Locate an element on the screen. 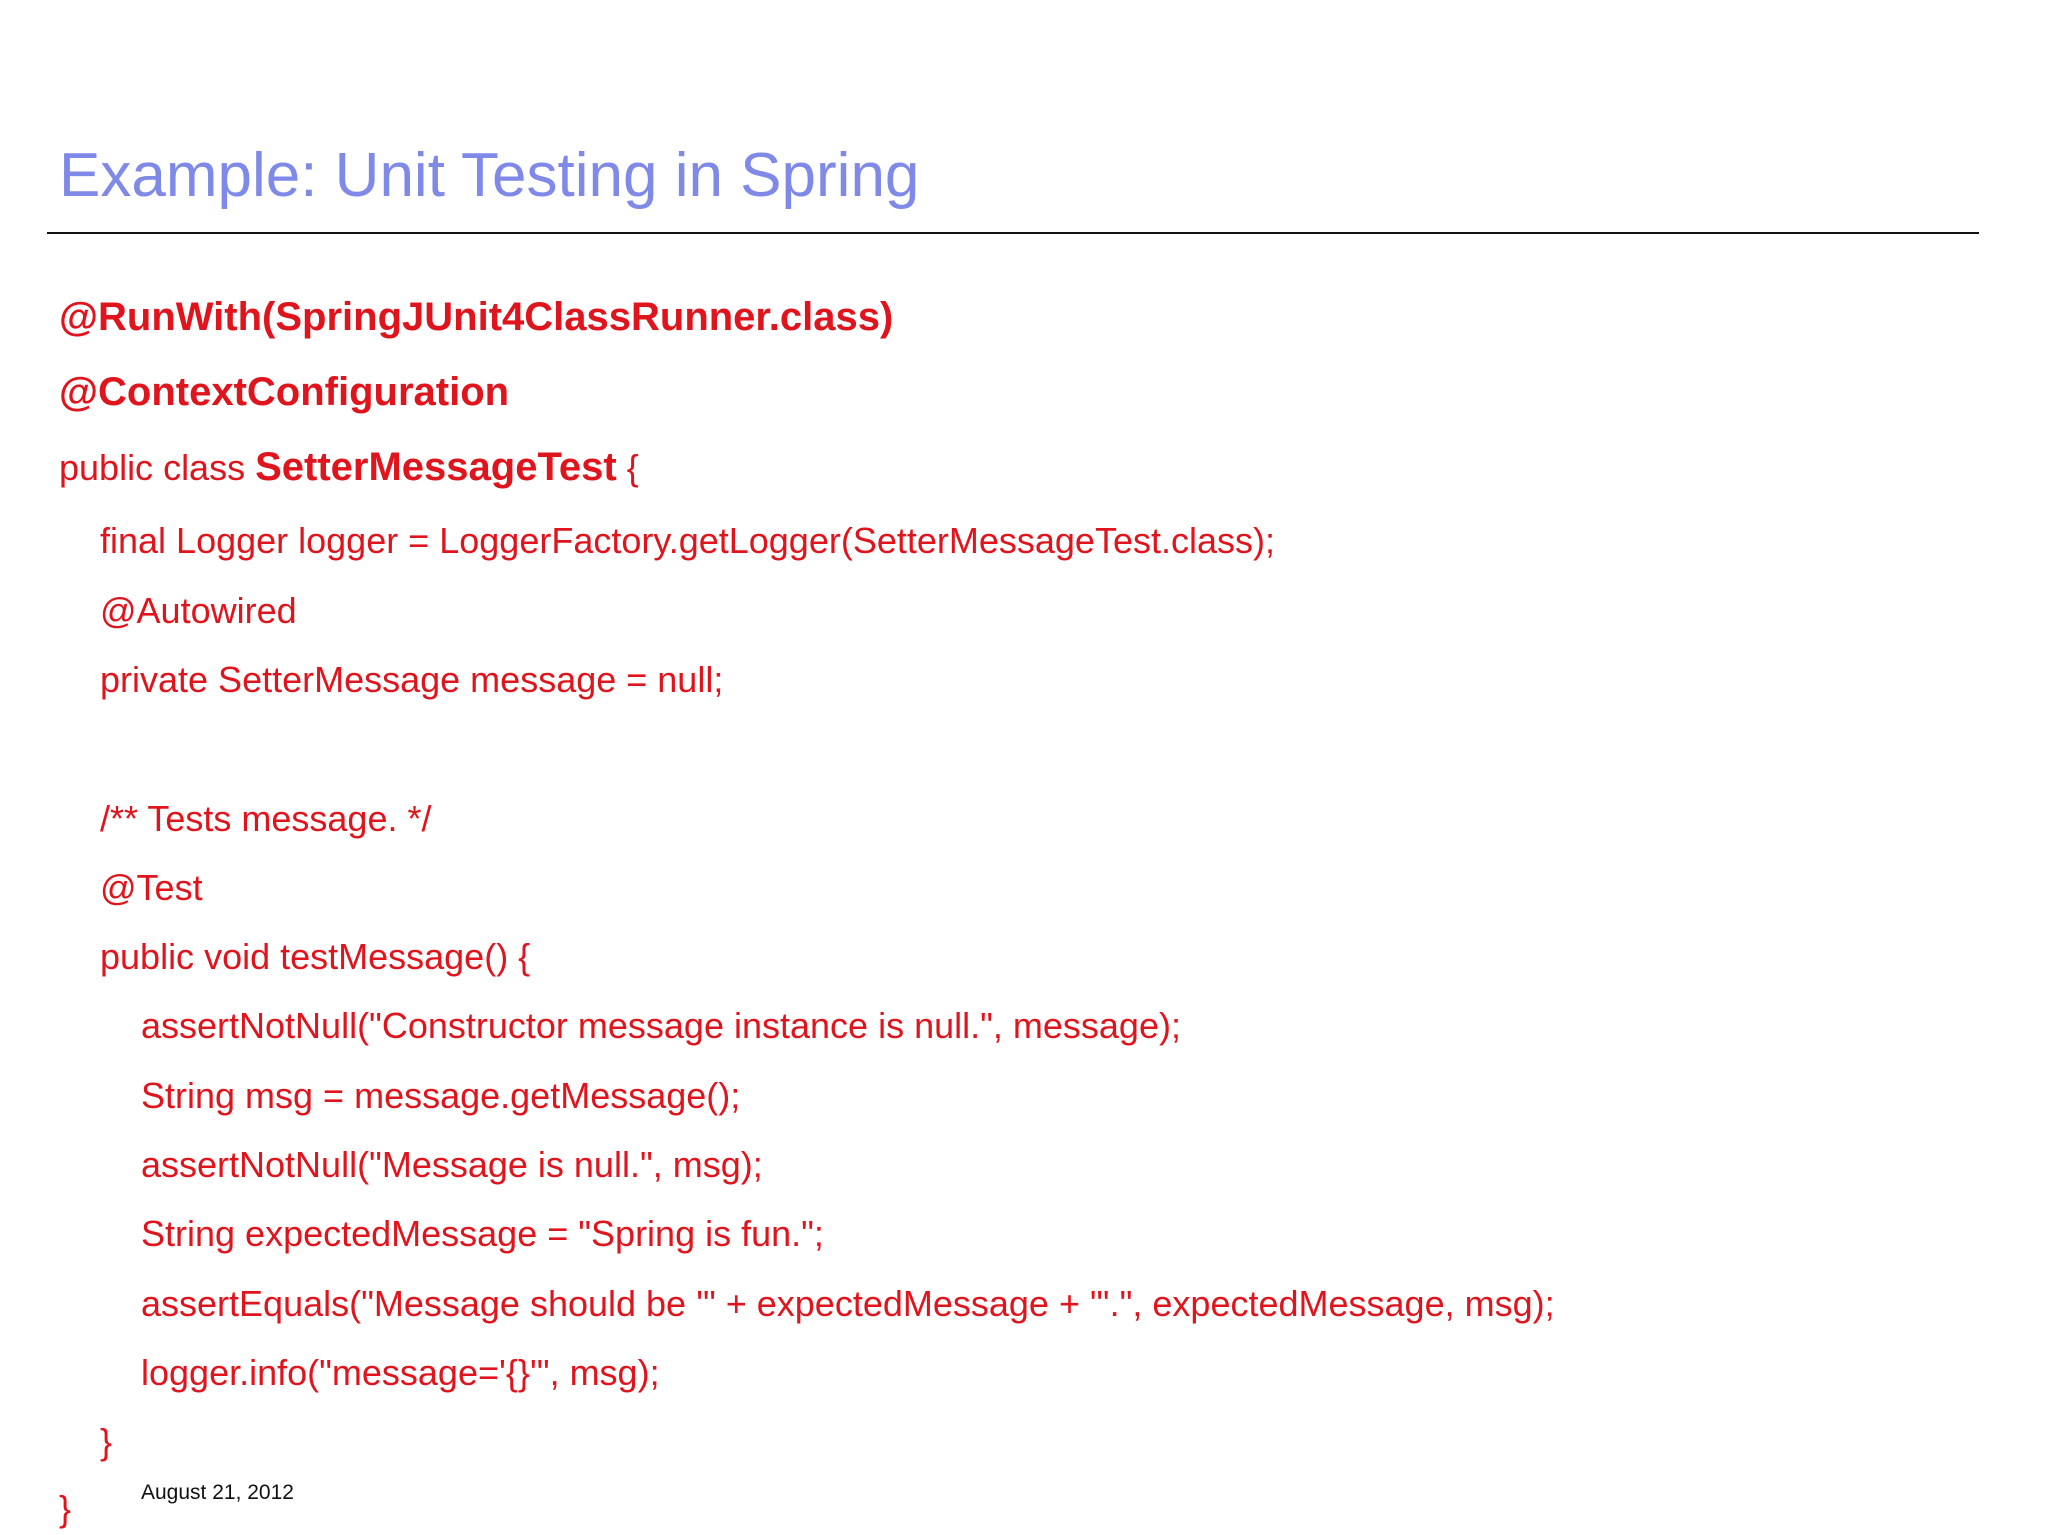 The image size is (2048, 1535). class-declaration-prefix: public class is located at coordinates (157, 467).